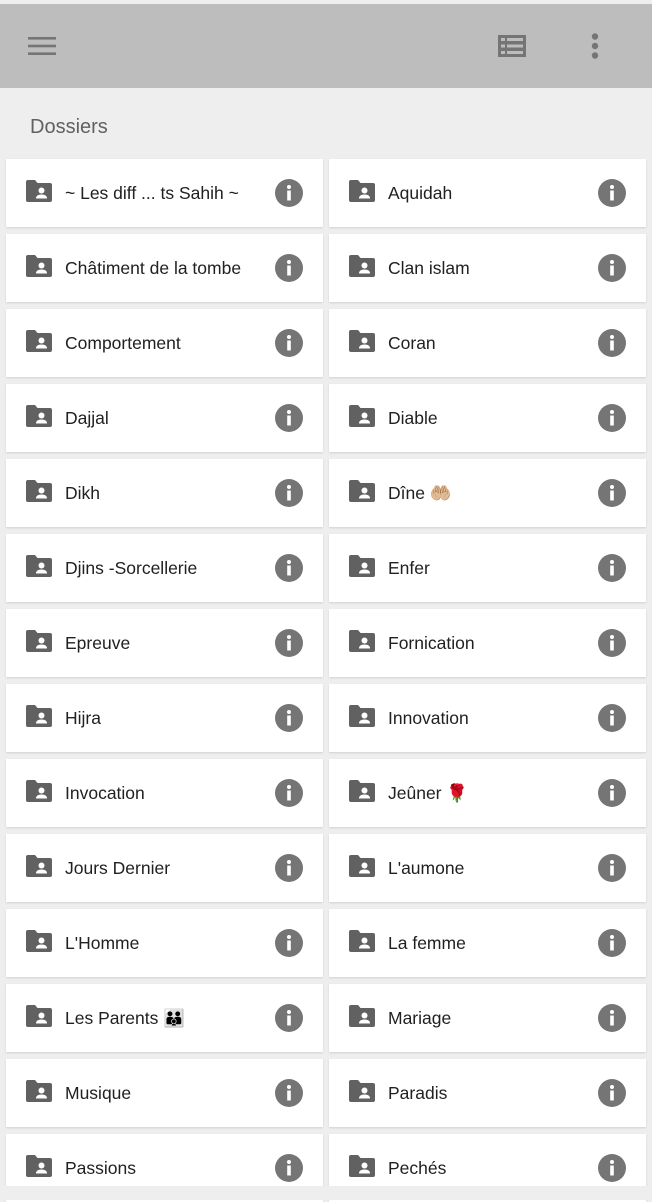 The height and width of the screenshot is (1202, 652). Describe the element at coordinates (420, 193) in the screenshot. I see `folder-name: Aquidah` at that location.